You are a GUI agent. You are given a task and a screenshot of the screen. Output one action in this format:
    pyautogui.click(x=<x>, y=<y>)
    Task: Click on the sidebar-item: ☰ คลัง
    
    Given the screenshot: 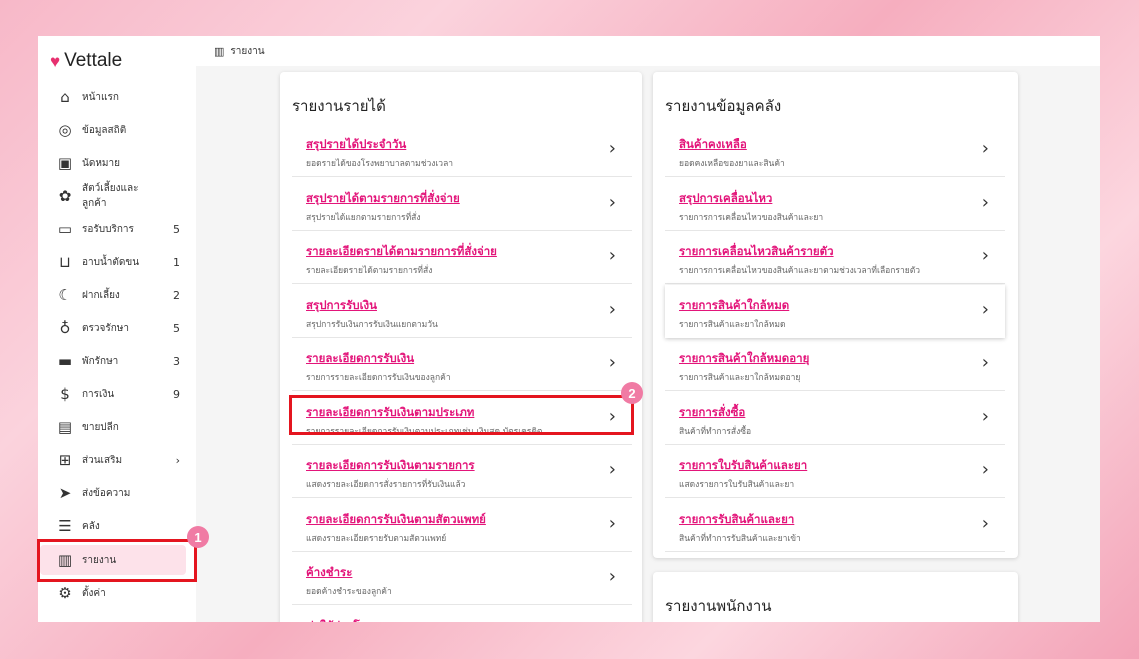 What is the action you would take?
    pyautogui.click(x=113, y=526)
    